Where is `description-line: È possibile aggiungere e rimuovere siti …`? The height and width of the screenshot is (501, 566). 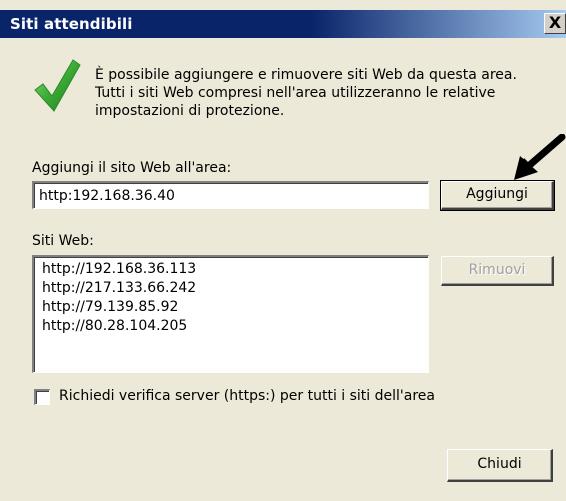
description-line: È possibile aggiungere e rimuovere siti … is located at coordinates (306, 75).